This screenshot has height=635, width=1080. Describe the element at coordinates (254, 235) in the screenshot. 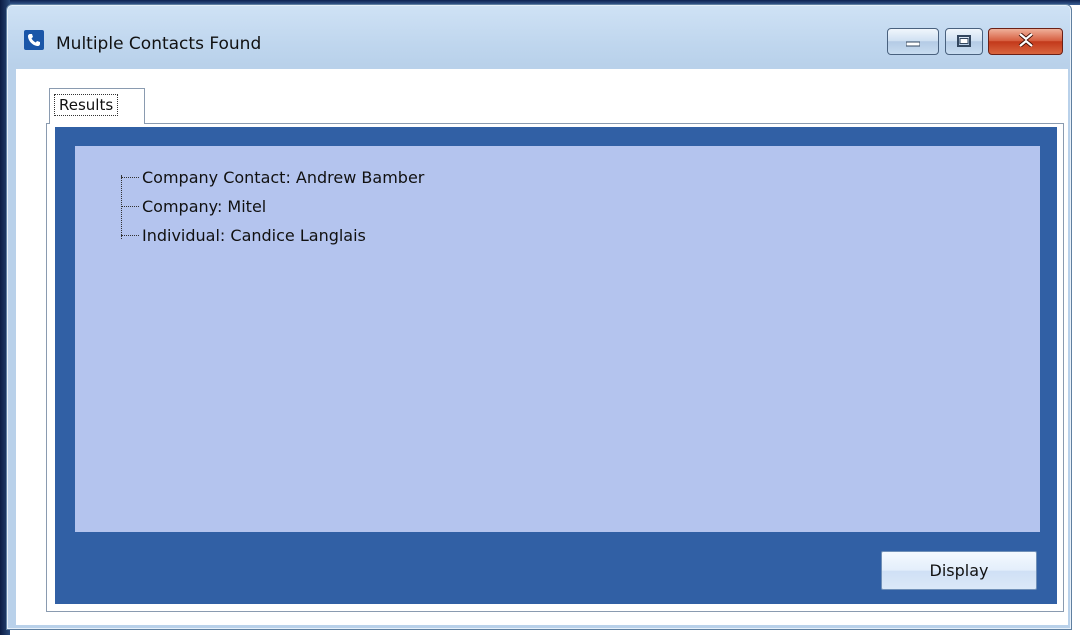

I see `tree-item-label: Individual: Candice Langlais` at that location.